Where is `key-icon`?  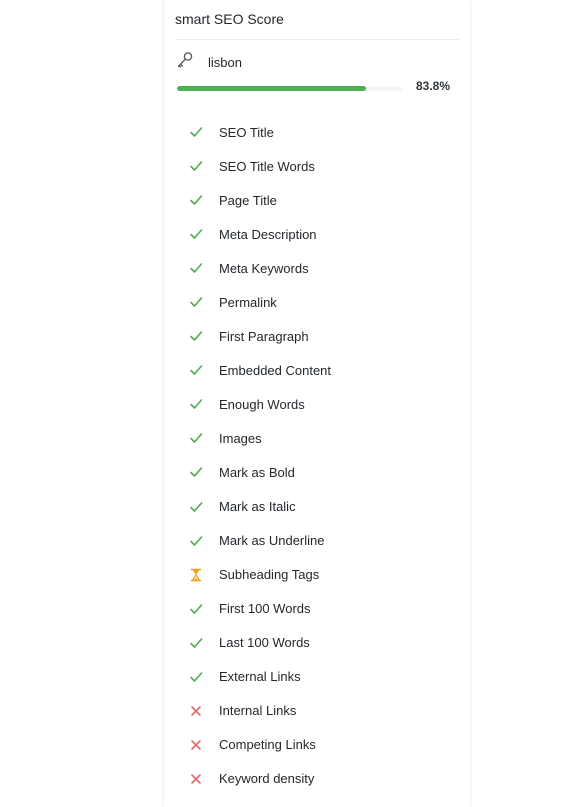 key-icon is located at coordinates (185, 62).